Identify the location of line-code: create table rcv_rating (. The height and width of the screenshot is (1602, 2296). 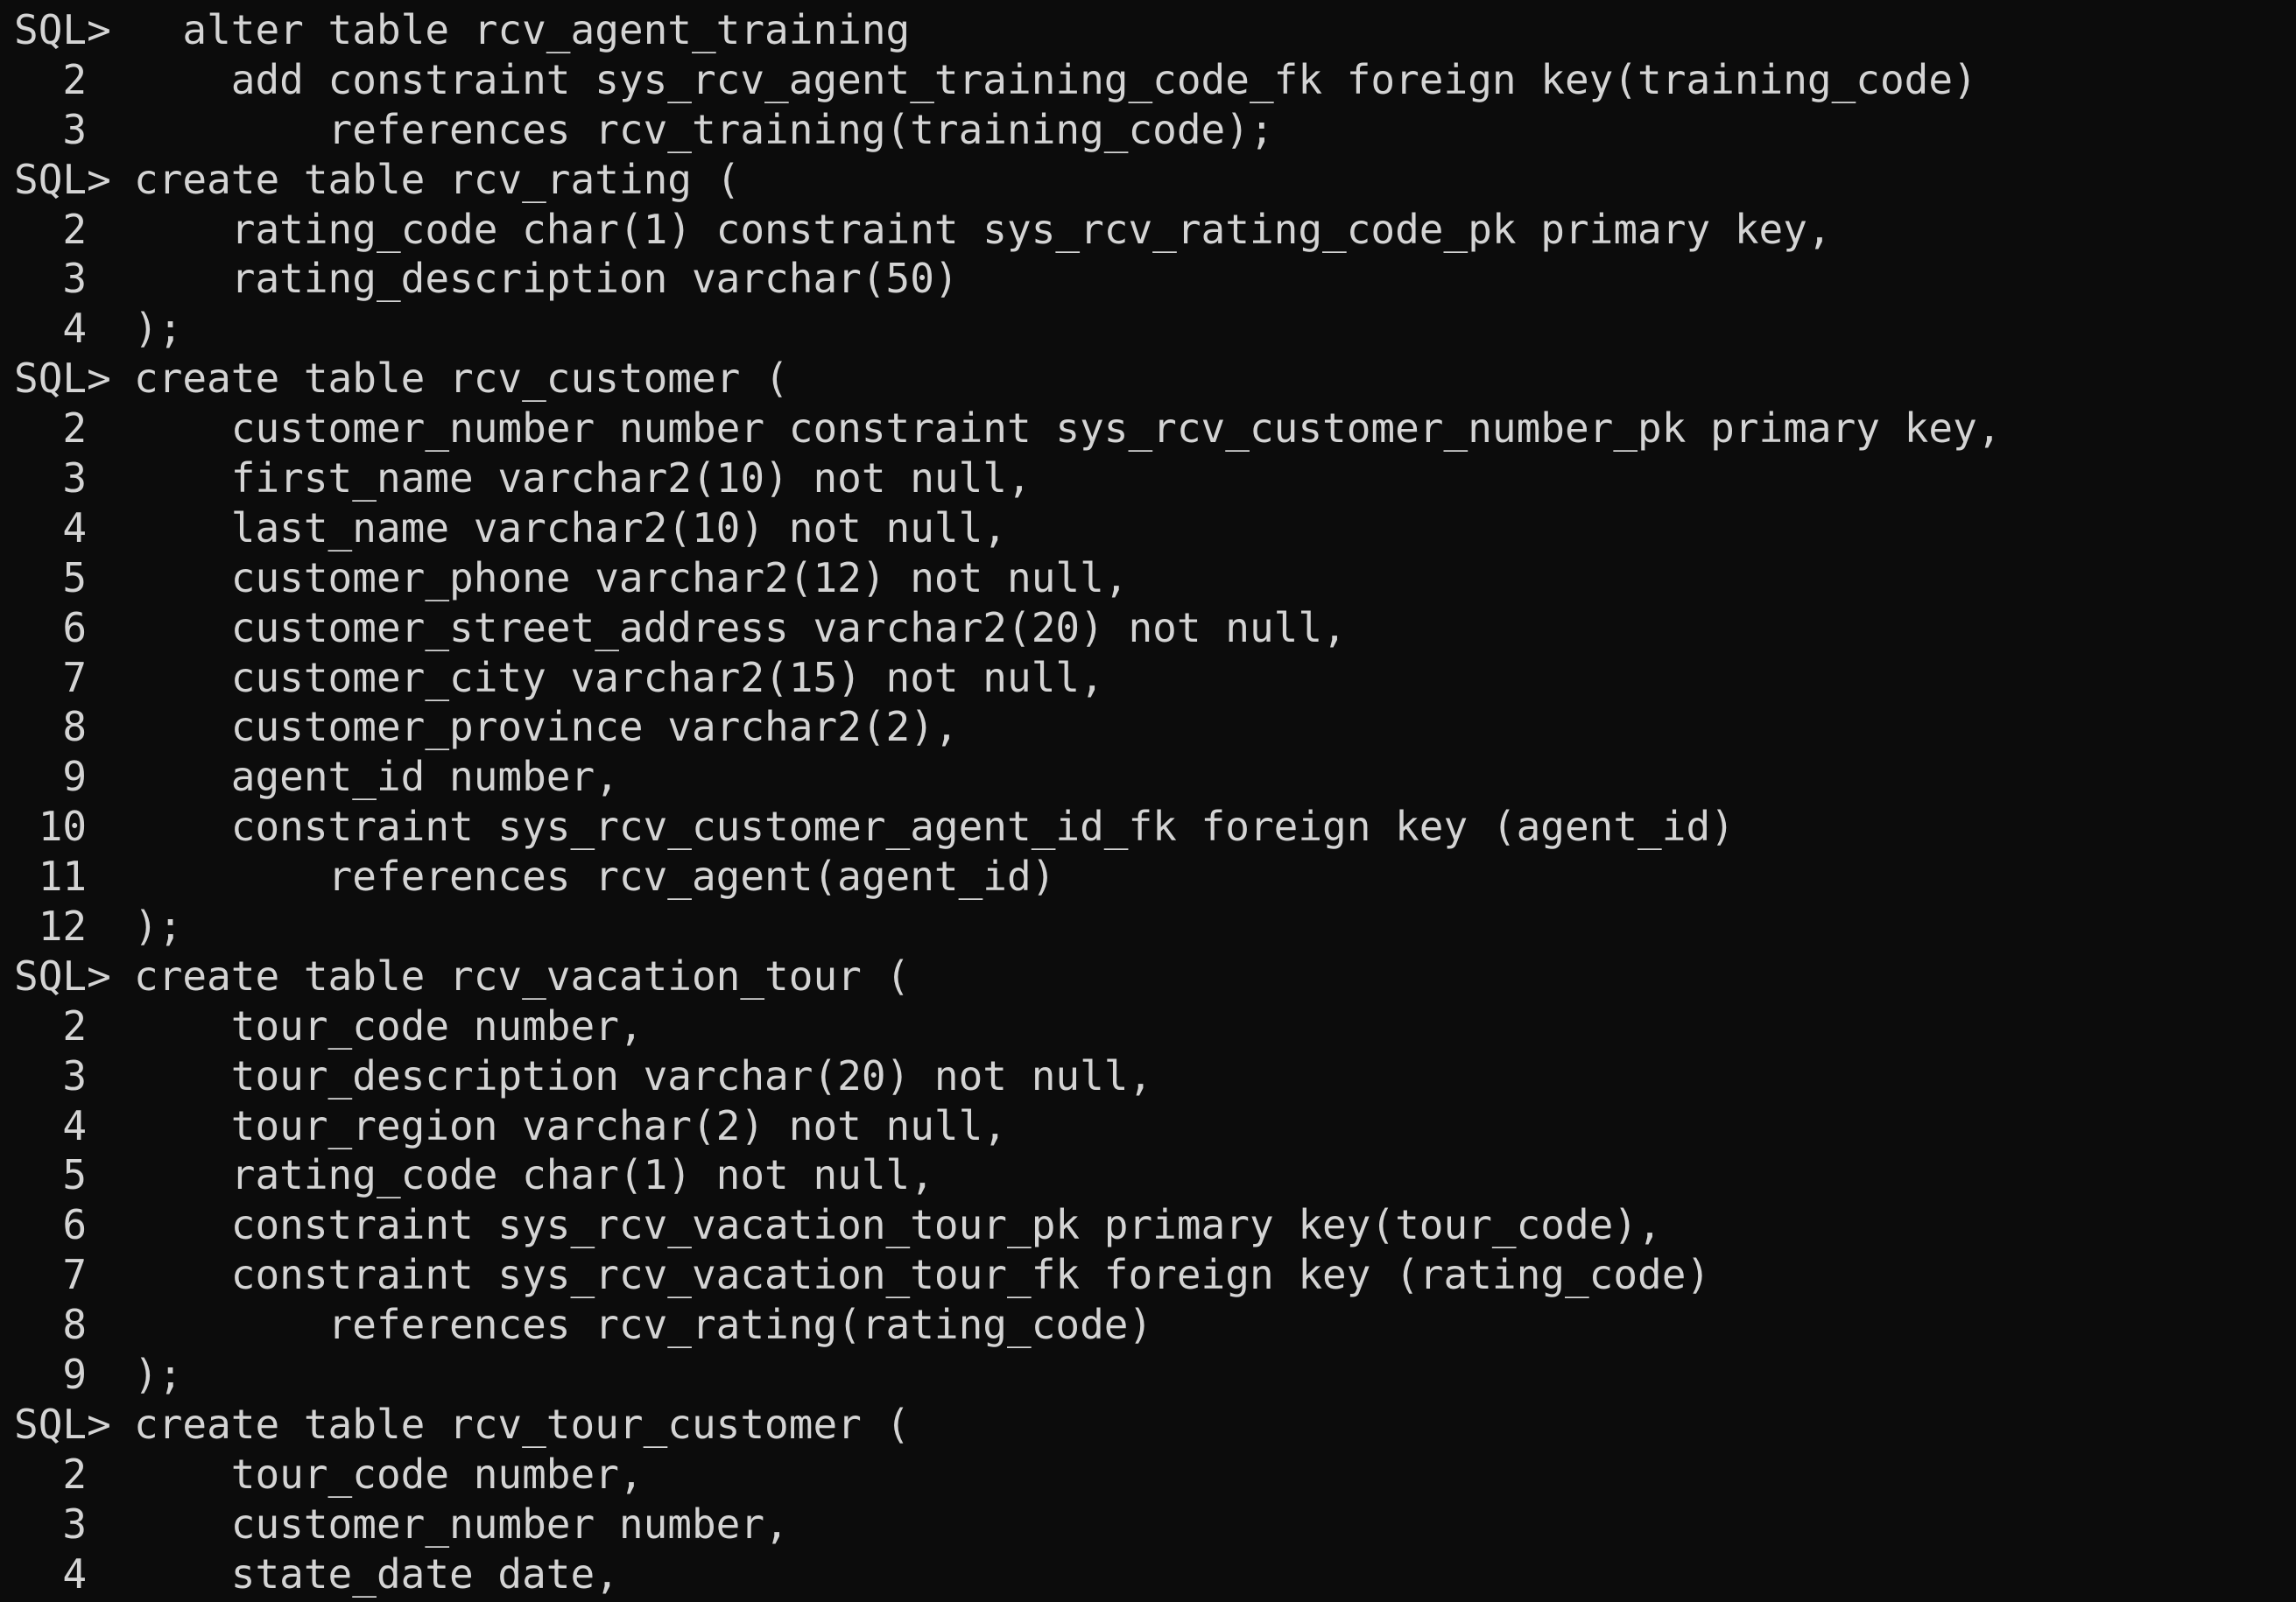
(437, 179).